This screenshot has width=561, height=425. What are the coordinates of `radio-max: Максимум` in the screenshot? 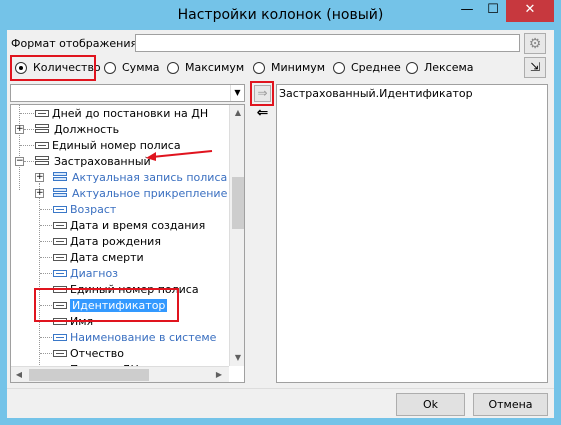 It's located at (205, 67).